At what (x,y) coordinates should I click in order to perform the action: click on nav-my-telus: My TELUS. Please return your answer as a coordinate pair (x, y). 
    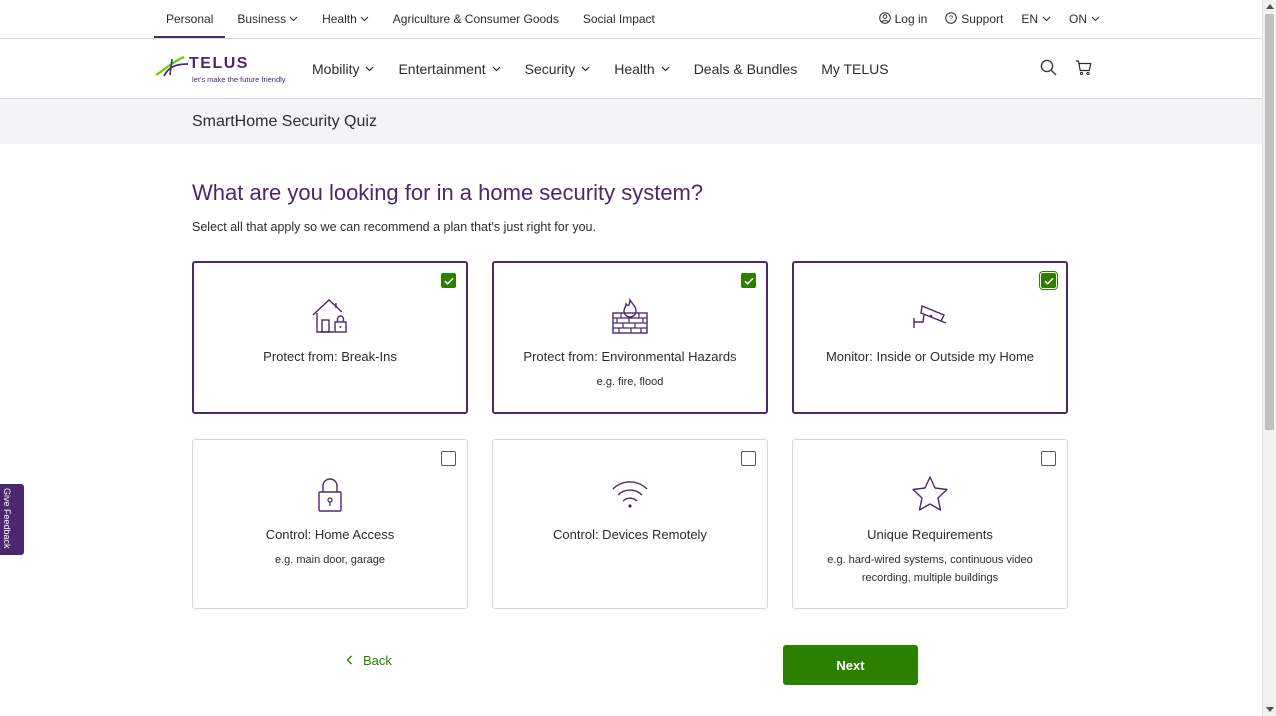
    Looking at the image, I should click on (854, 69).